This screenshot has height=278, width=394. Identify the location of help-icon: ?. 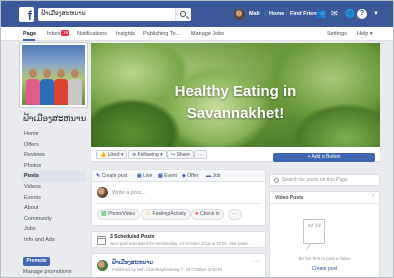
(362, 14).